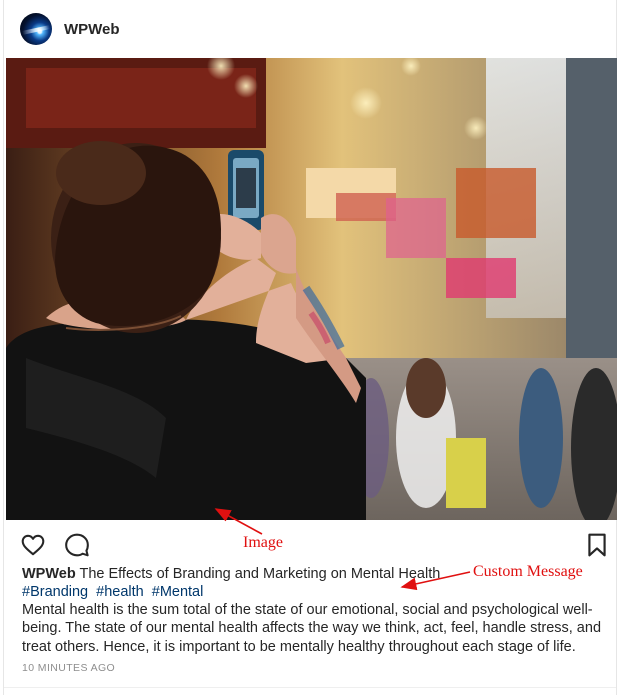  Describe the element at coordinates (528, 571) in the screenshot. I see `custom-message-annotation-label: Custom Message` at that location.